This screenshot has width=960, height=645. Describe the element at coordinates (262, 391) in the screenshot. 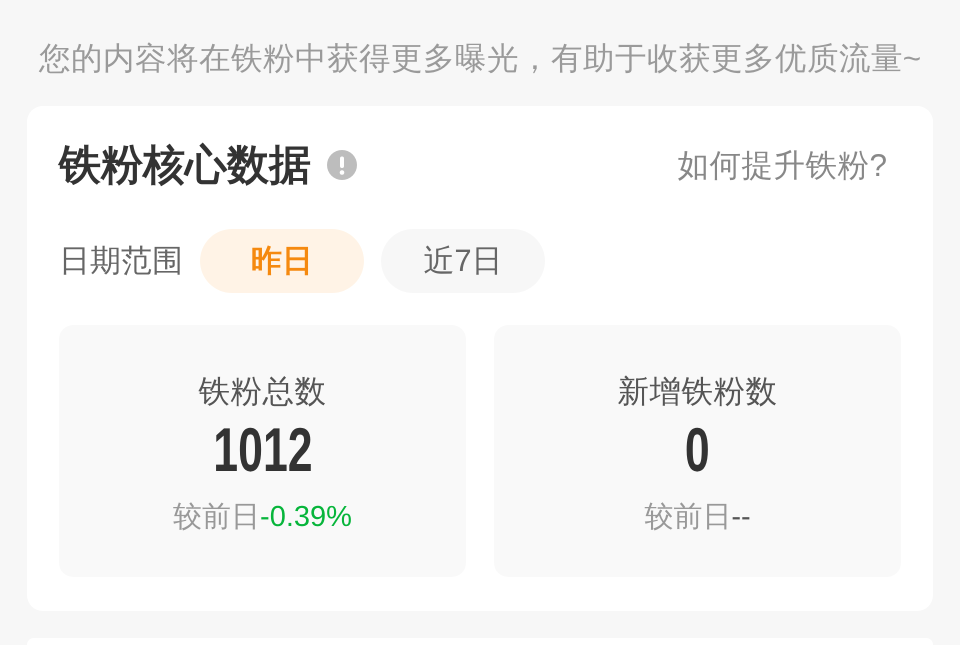

I see `stat-label: 铁粉总数` at that location.